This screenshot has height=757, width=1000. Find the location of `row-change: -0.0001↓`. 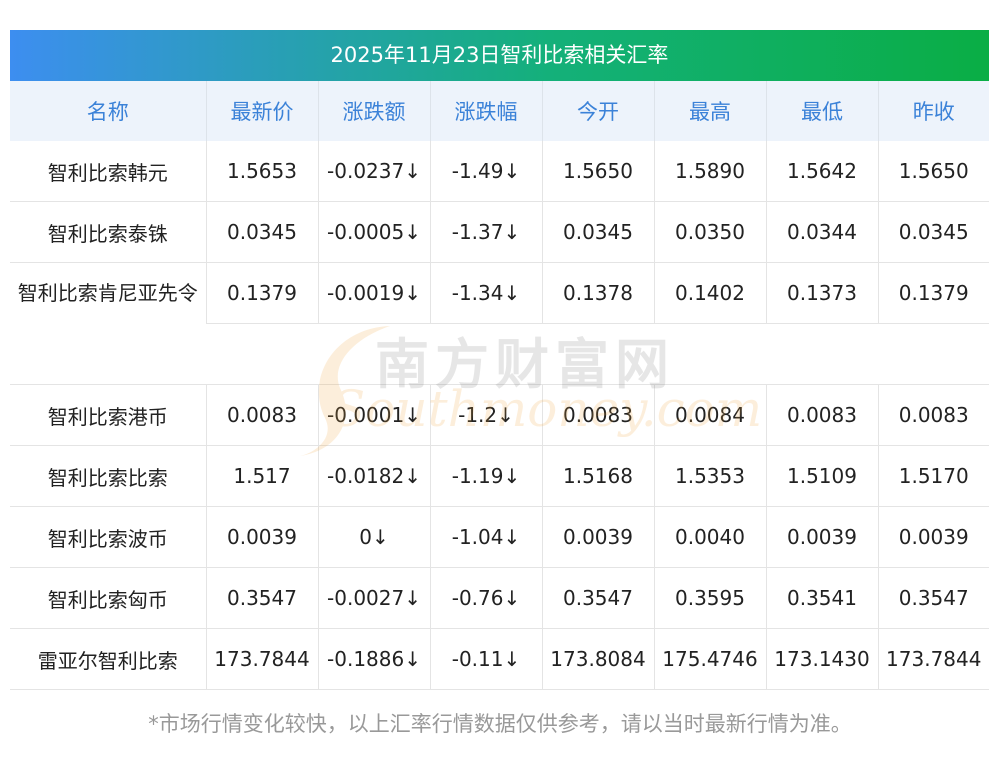

row-change: -0.0001↓ is located at coordinates (373, 415).